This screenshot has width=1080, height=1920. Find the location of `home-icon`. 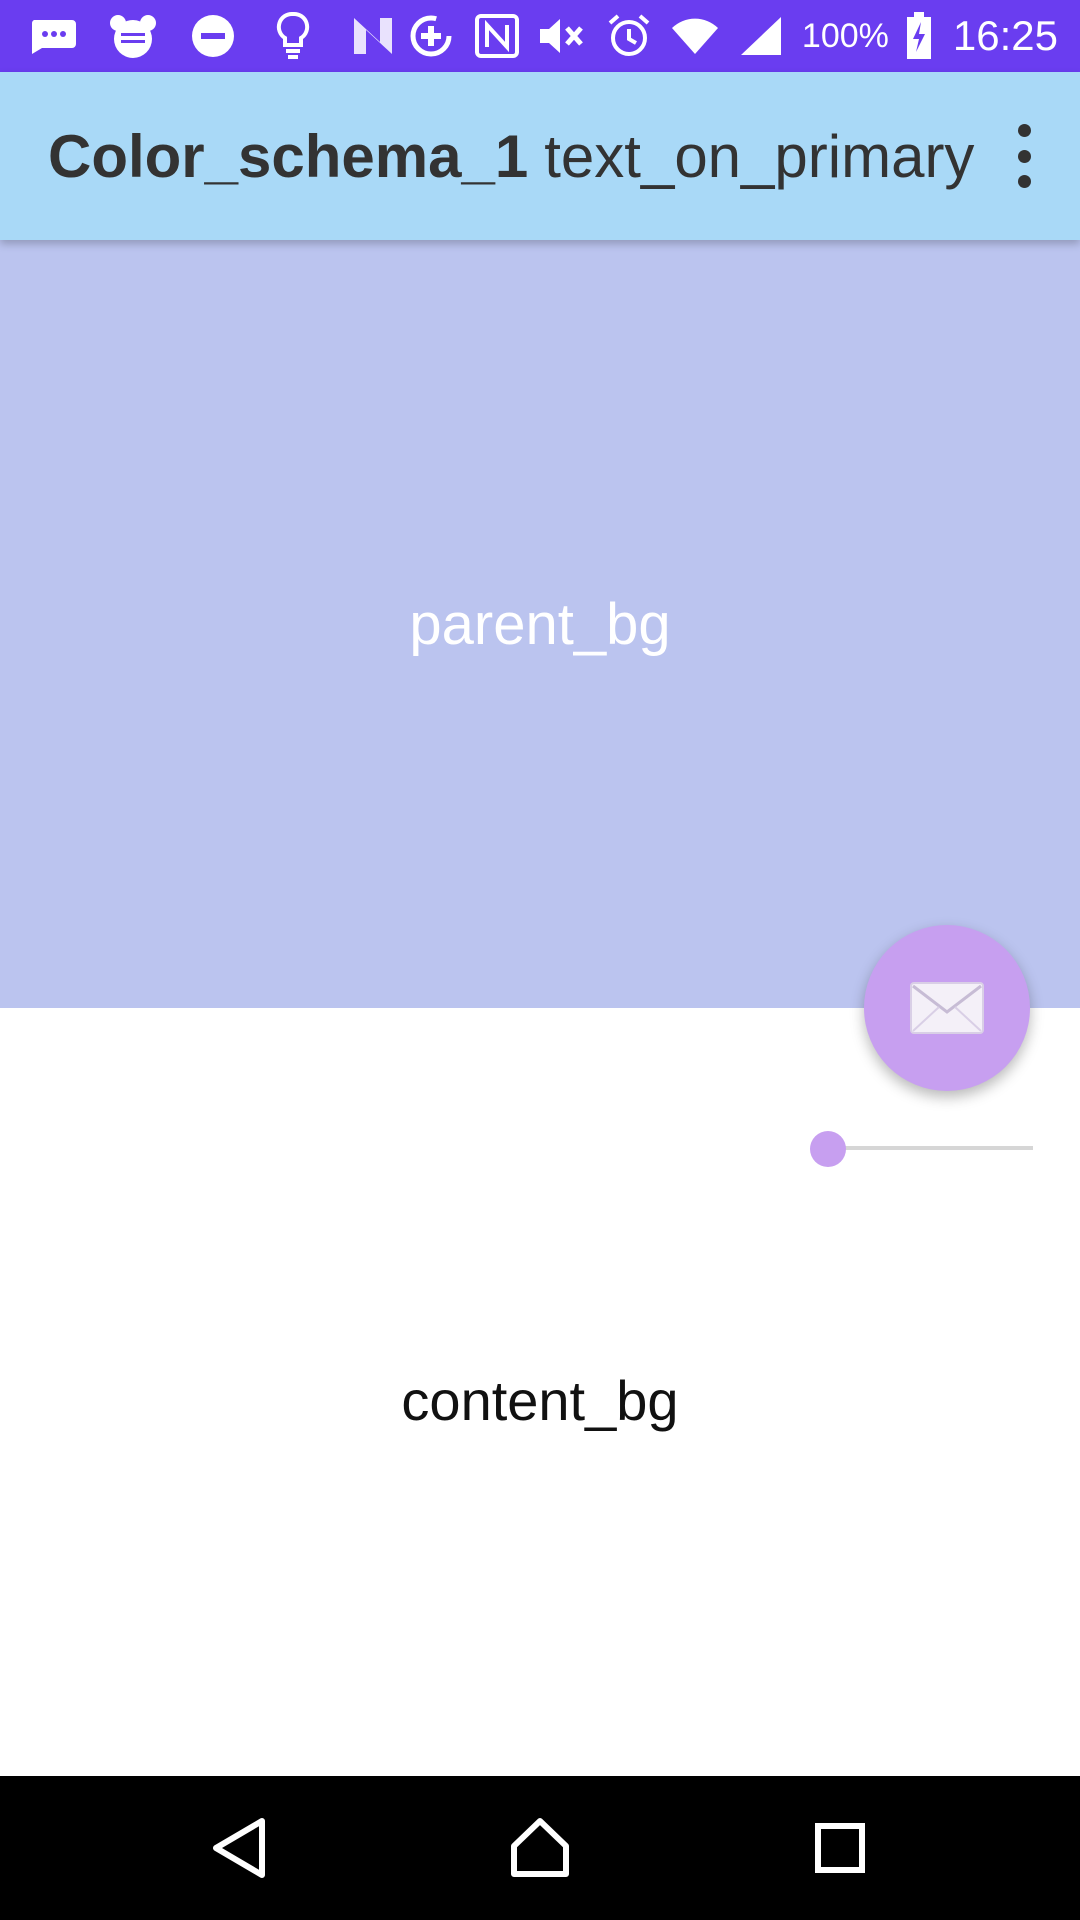

home-icon is located at coordinates (540, 1847).